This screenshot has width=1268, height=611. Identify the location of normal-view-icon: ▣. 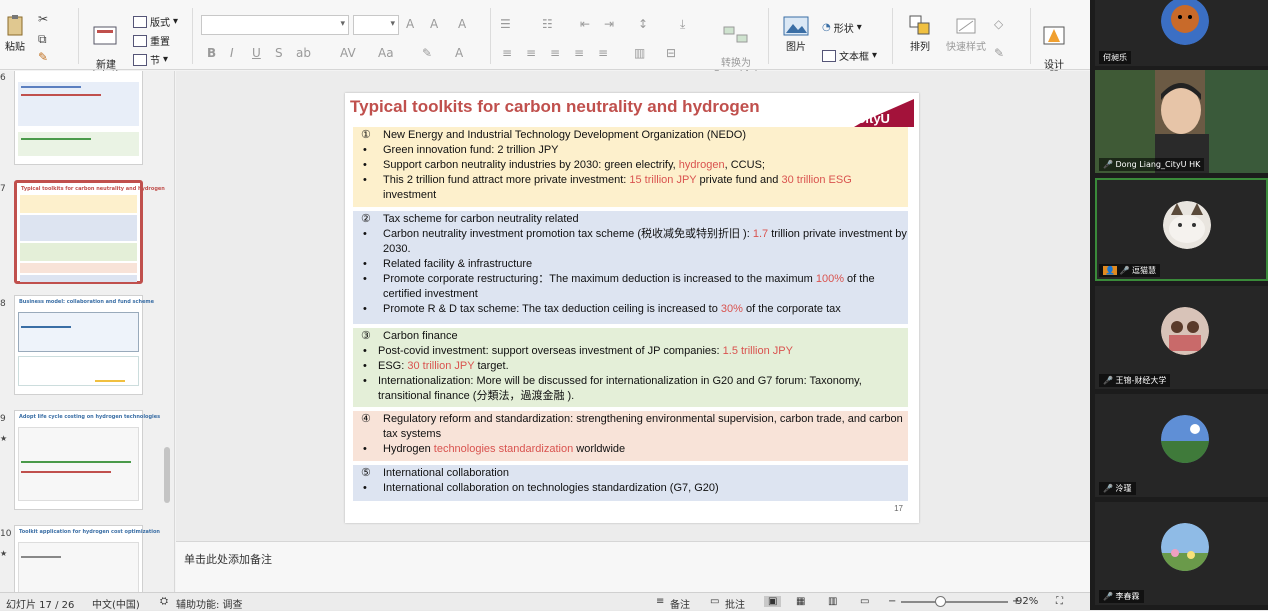
(773, 601).